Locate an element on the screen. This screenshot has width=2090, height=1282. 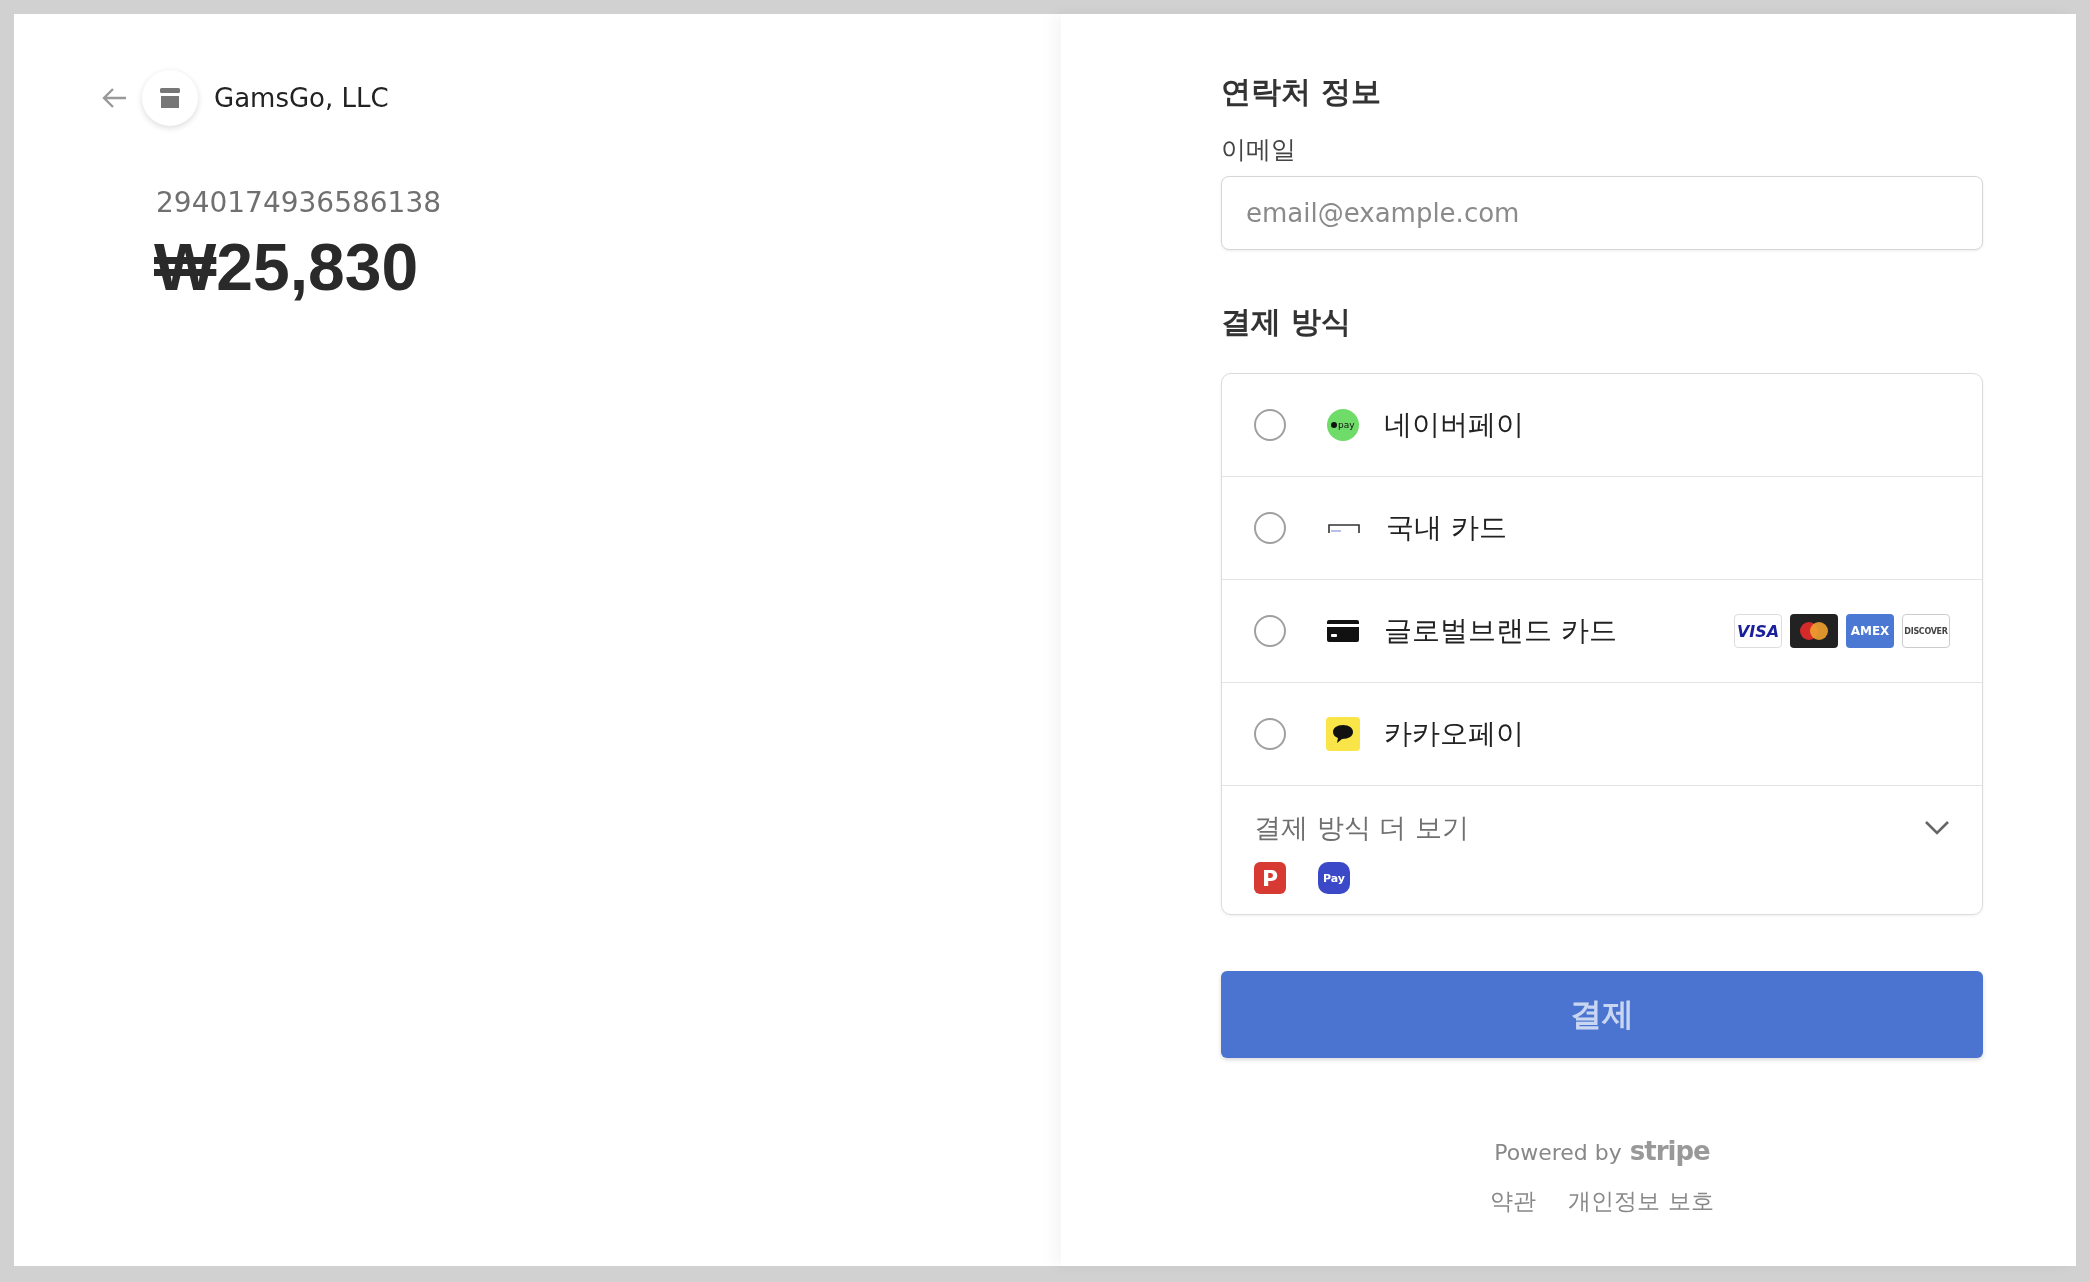
field-label: 이메일 is located at coordinates (1259, 150).